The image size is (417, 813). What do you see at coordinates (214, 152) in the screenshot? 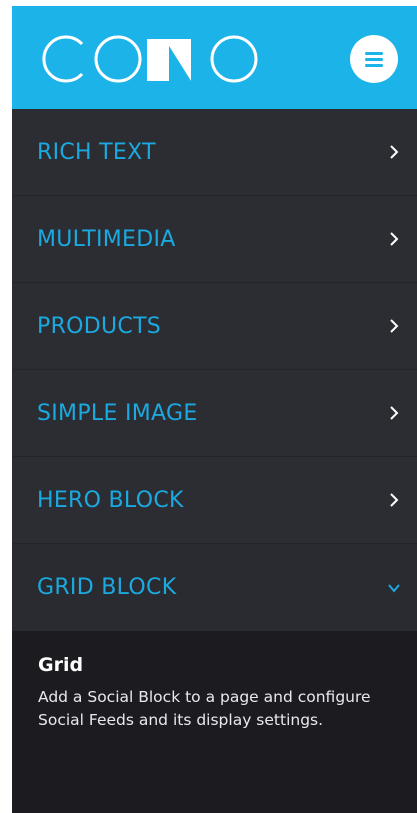
I see `nav-item-rich-text: RICH TEXT` at bounding box center [214, 152].